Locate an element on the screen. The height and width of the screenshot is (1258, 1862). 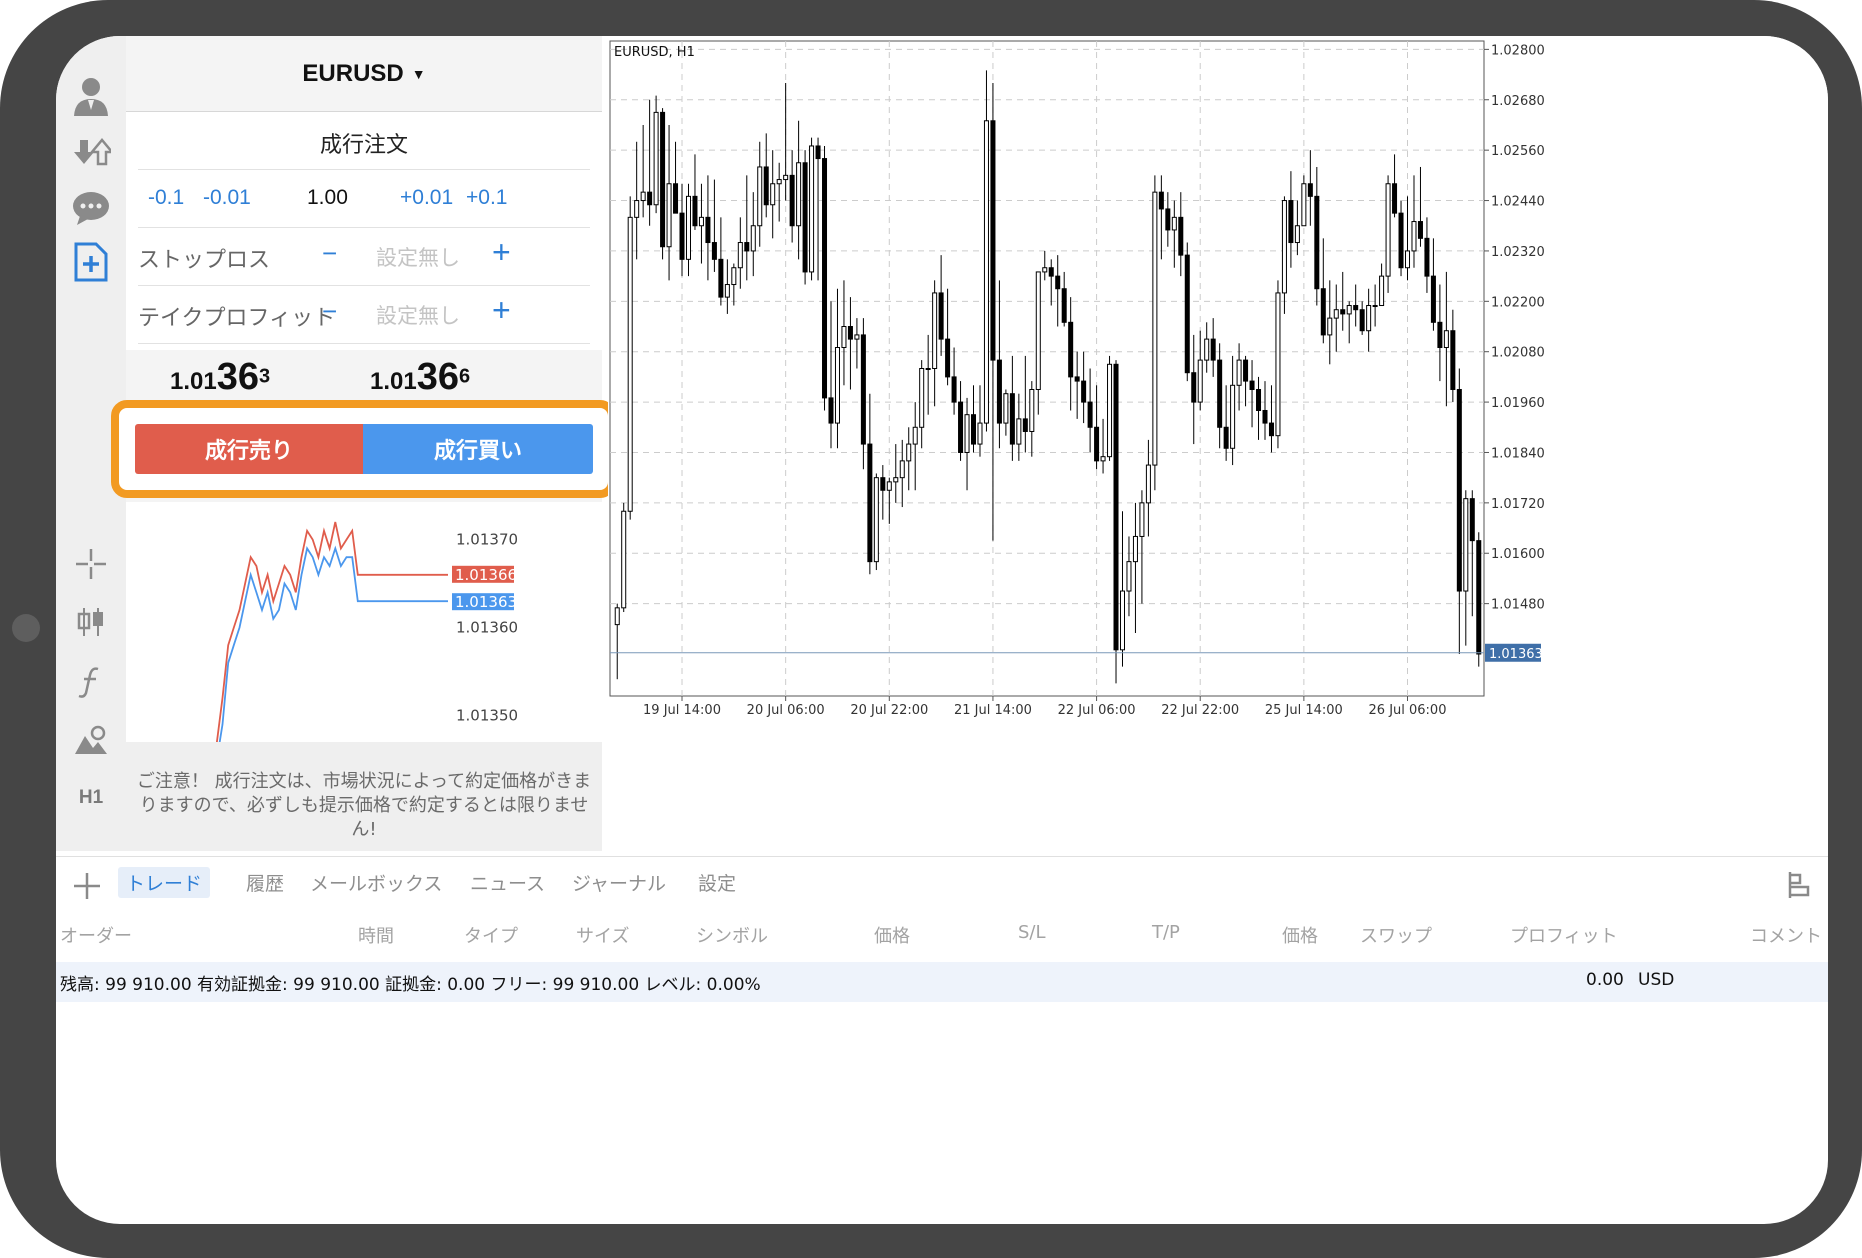
stop-loss-plus-button: + is located at coordinates (501, 252).